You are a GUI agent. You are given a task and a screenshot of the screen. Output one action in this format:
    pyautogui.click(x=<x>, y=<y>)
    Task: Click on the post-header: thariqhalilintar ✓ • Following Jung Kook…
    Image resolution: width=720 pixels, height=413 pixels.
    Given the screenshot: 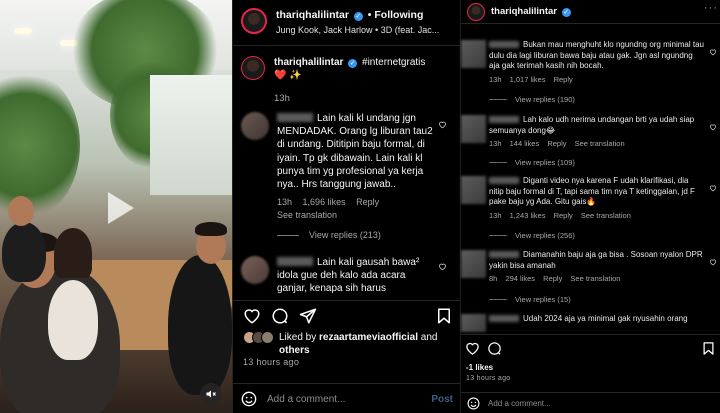 What is the action you would take?
    pyautogui.click(x=346, y=23)
    